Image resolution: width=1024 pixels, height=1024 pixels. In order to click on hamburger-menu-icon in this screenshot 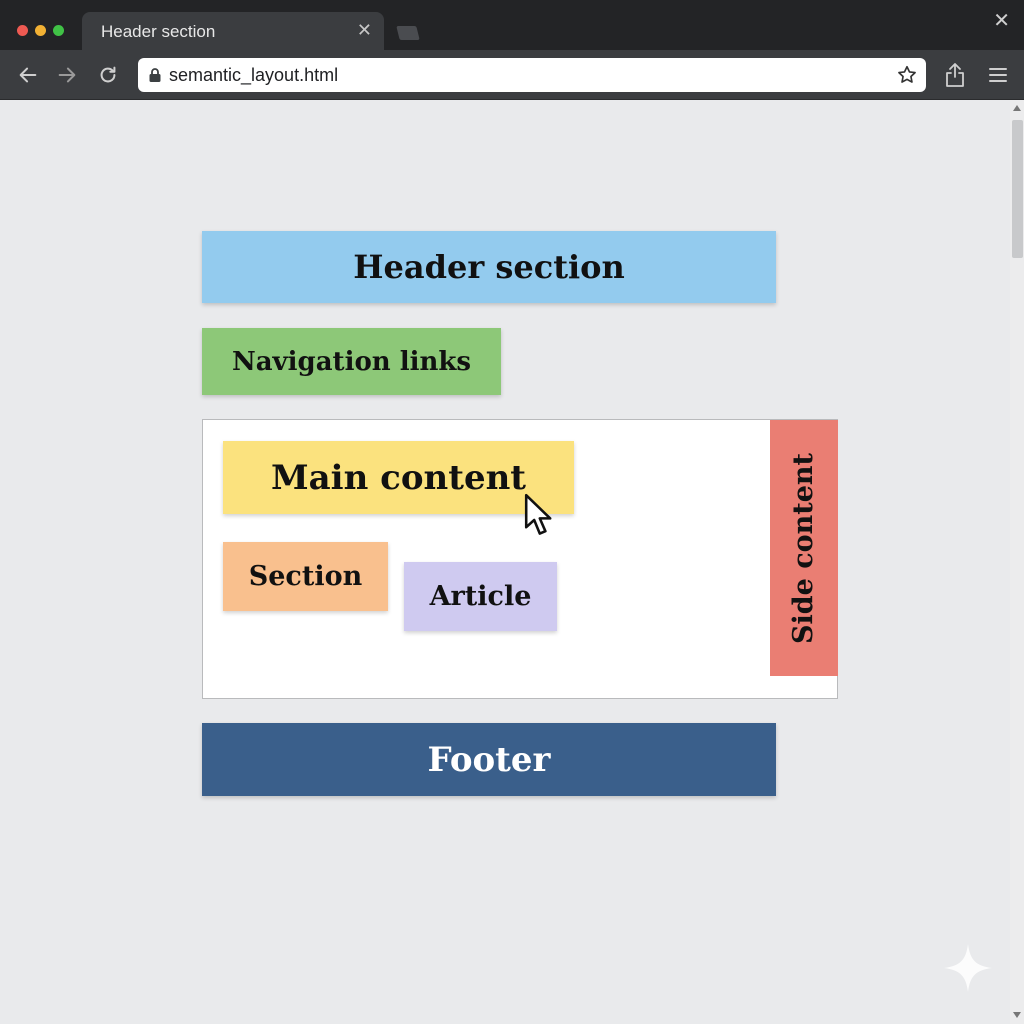, I will do `click(998, 75)`.